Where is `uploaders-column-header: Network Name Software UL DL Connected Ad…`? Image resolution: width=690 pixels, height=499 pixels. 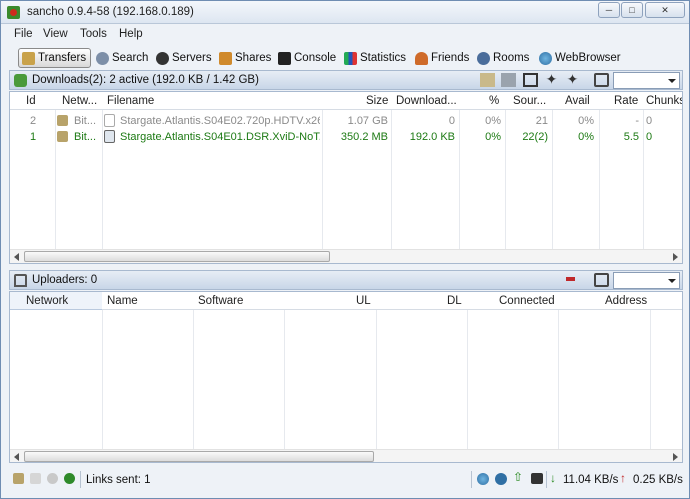 uploaders-column-header: Network Name Software UL DL Connected Ad… is located at coordinates (346, 301).